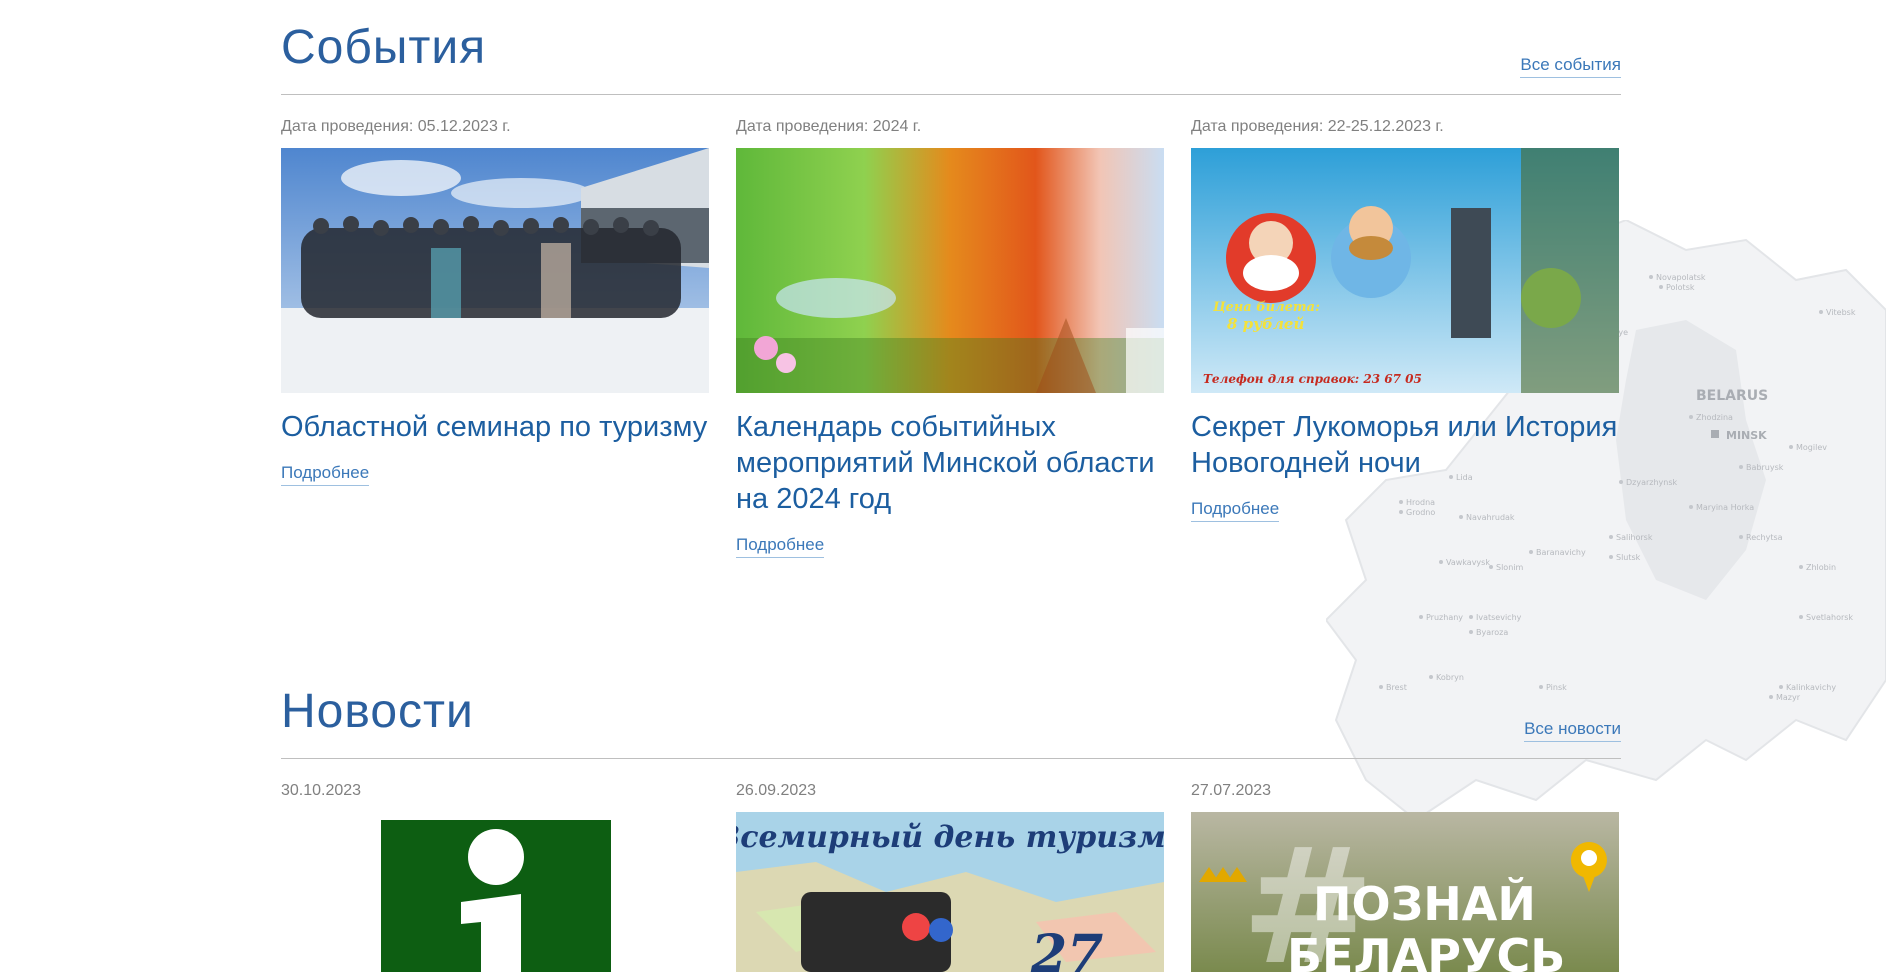 This screenshot has height=972, width=1886. What do you see at coordinates (1841, 312) in the screenshot?
I see `map-city-label: Vitebsk` at bounding box center [1841, 312].